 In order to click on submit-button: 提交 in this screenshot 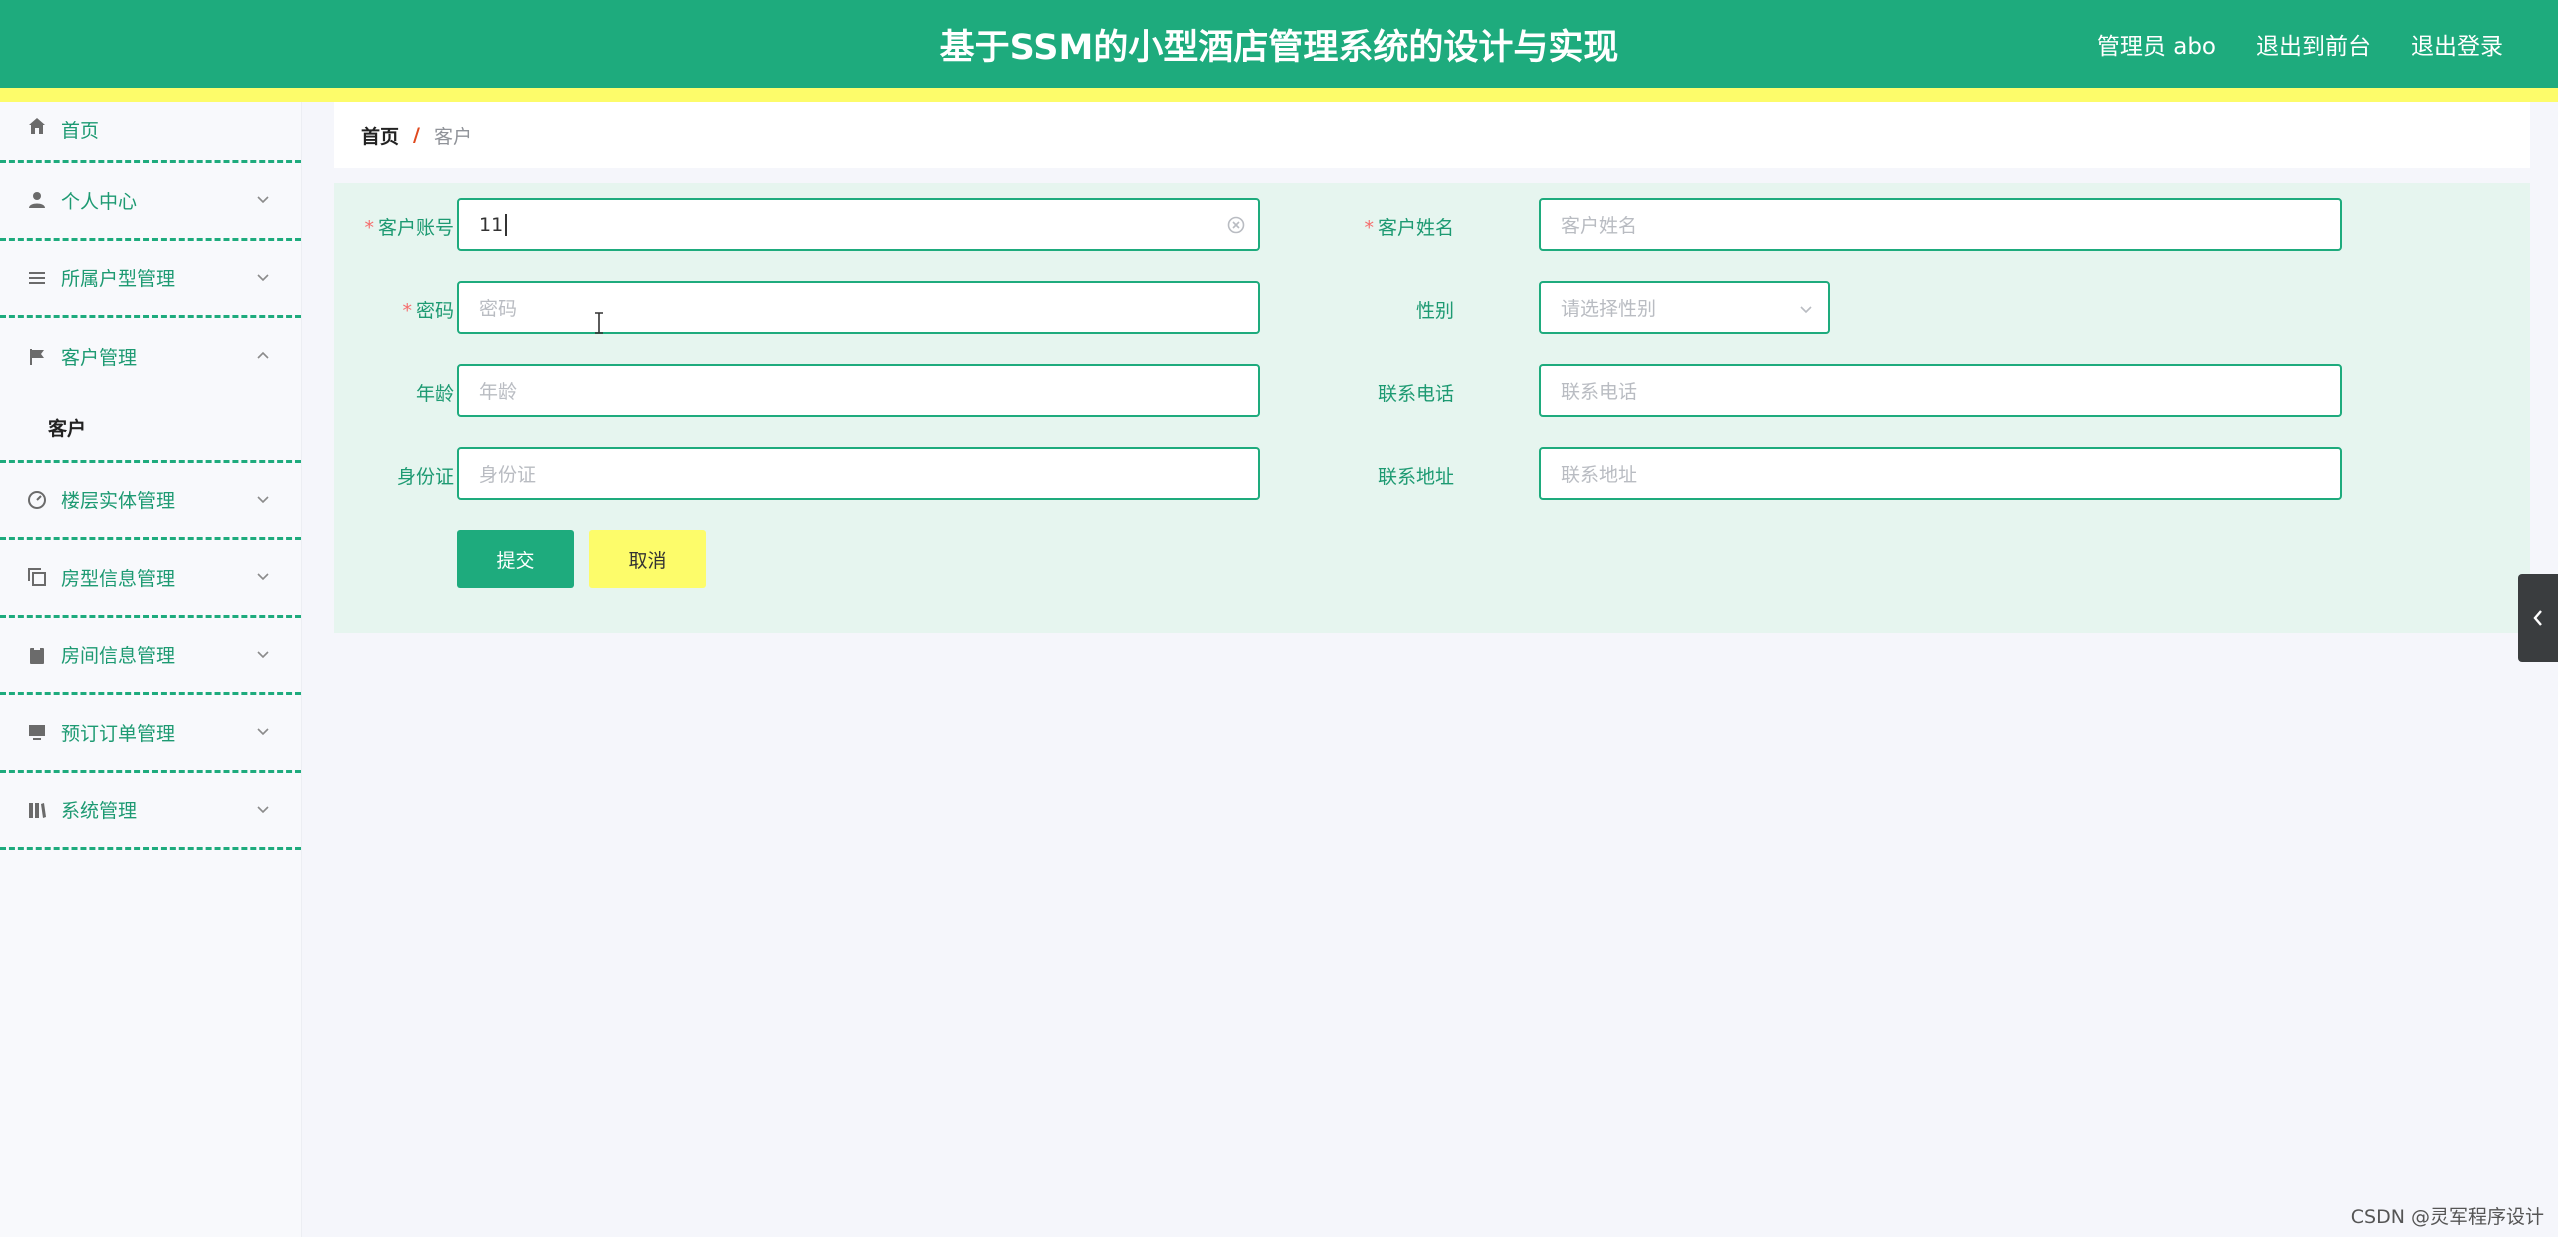, I will do `click(515, 559)`.